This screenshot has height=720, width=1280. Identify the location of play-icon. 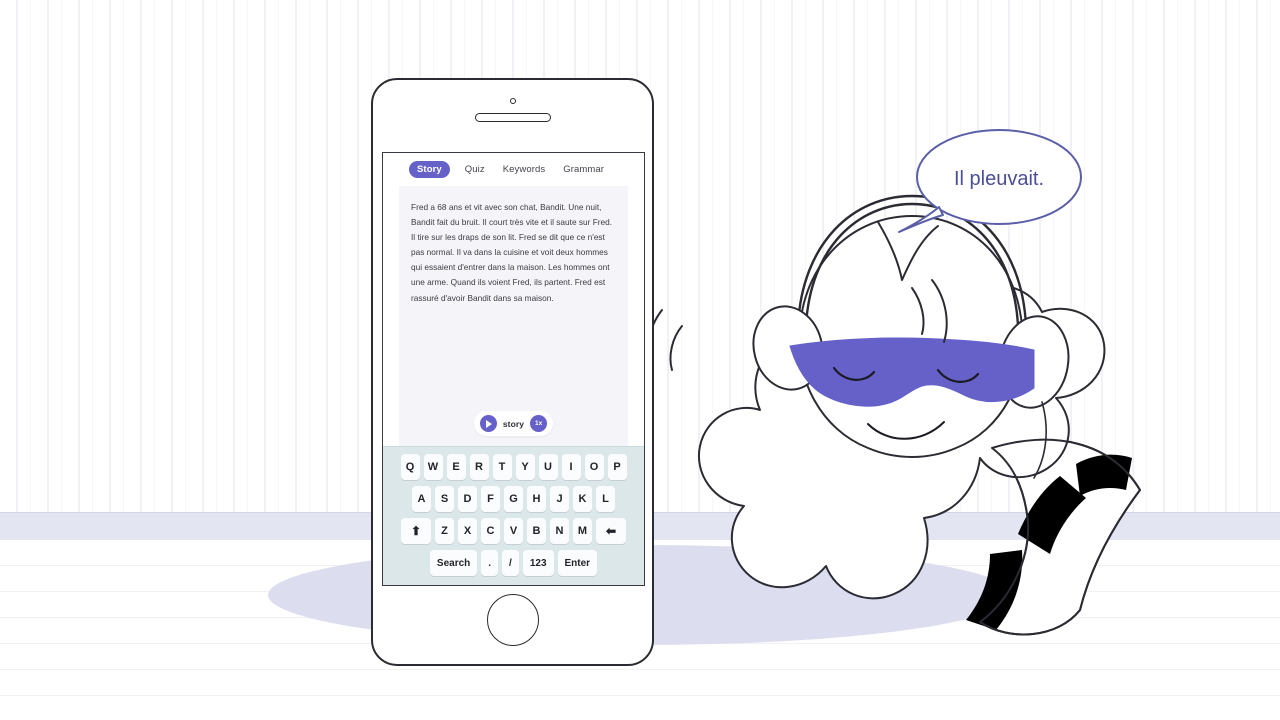
(489, 423).